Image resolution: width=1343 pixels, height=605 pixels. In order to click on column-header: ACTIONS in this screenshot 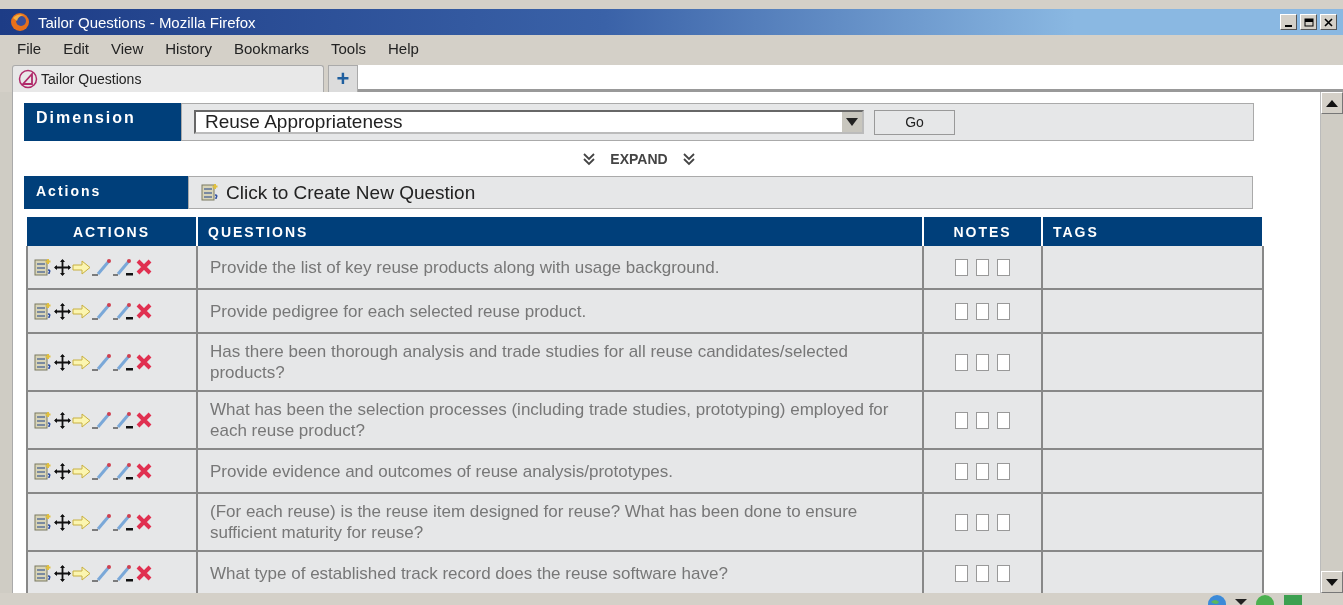, I will do `click(112, 231)`.